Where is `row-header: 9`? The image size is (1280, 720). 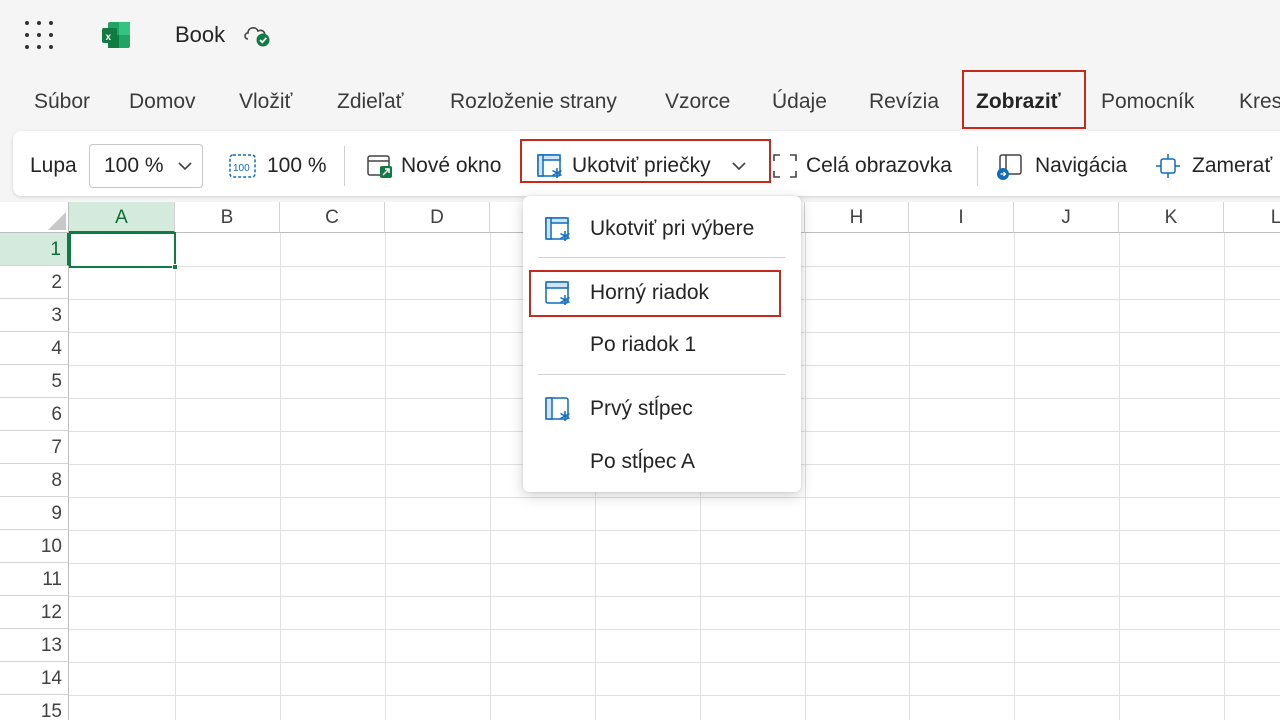
row-header: 9 is located at coordinates (34, 513).